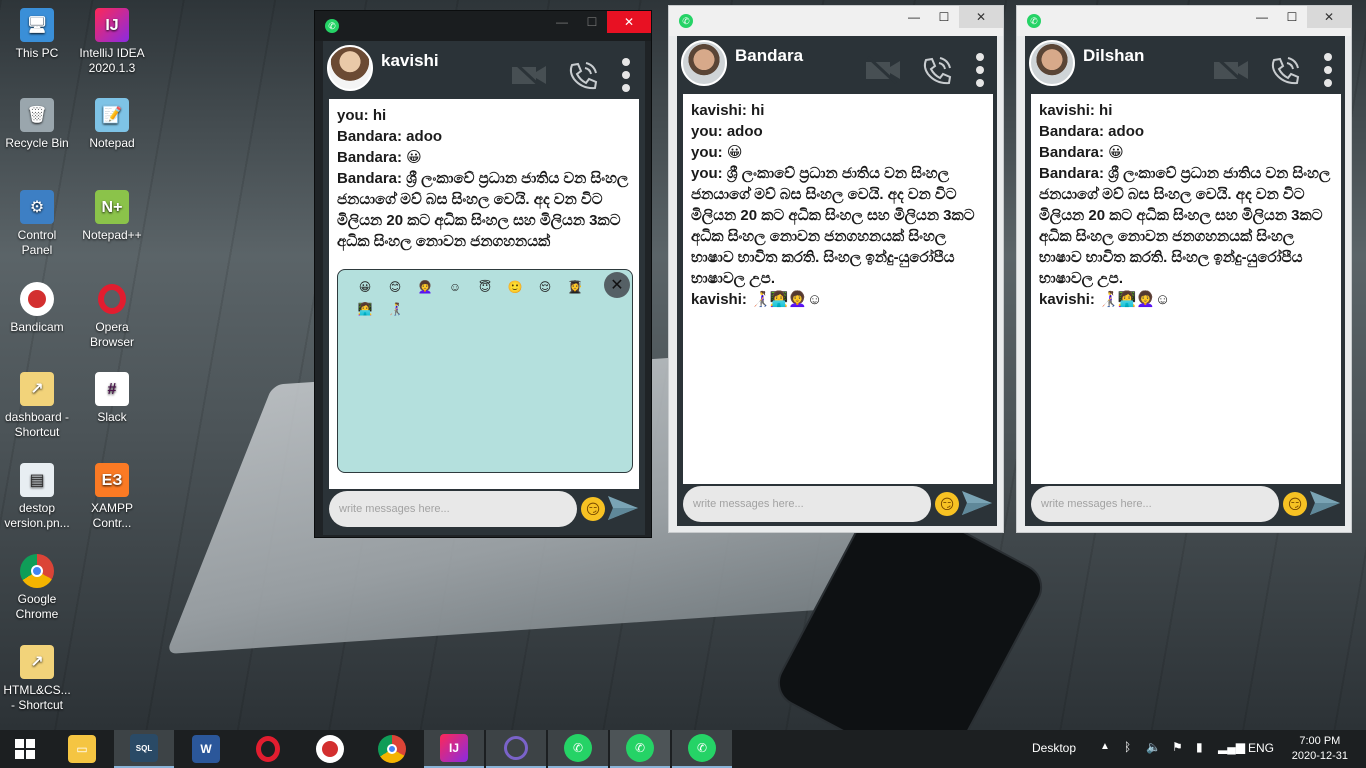  What do you see at coordinates (365, 309) in the screenshot?
I see `emoji-option: 👩‍💻` at bounding box center [365, 309].